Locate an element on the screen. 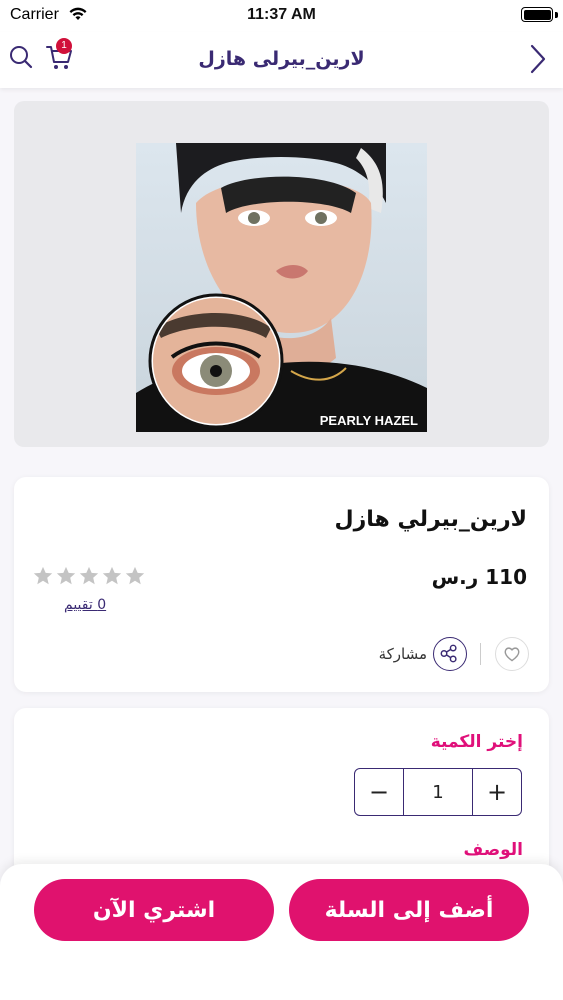 This screenshot has height=1000, width=563. share-label: مشاركة is located at coordinates (403, 654).